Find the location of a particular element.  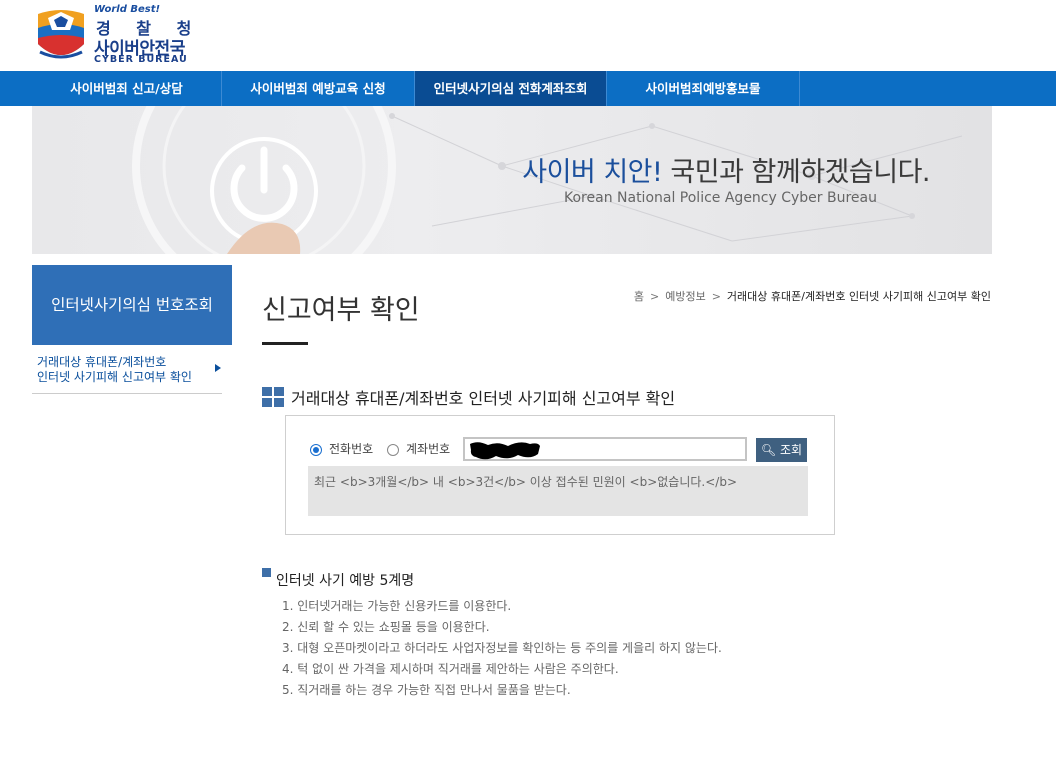

tips-bullet-icon is located at coordinates (266, 572).